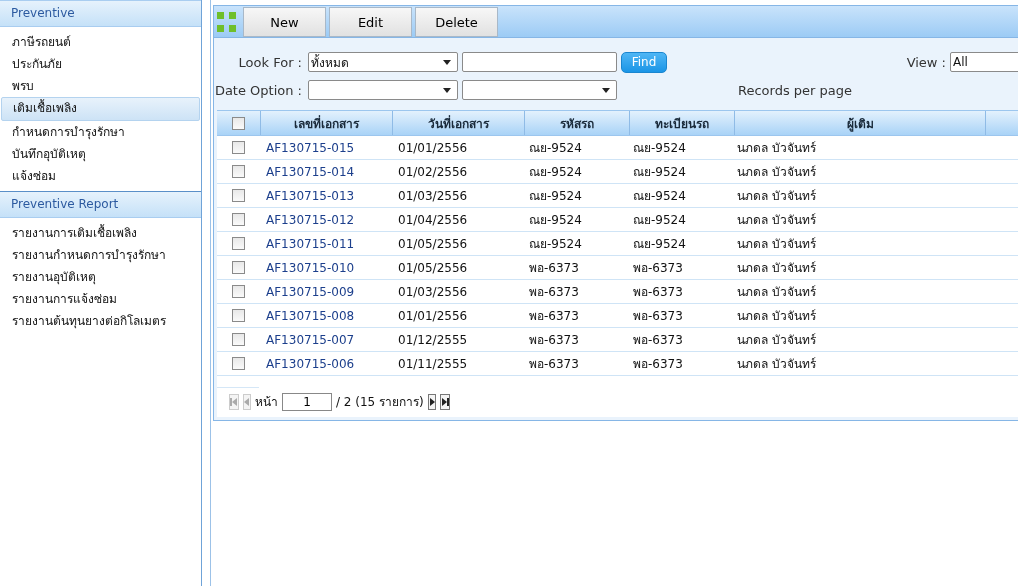 The height and width of the screenshot is (586, 1018). Describe the element at coordinates (307, 401) in the screenshot. I see `page-number-field: 1` at that location.